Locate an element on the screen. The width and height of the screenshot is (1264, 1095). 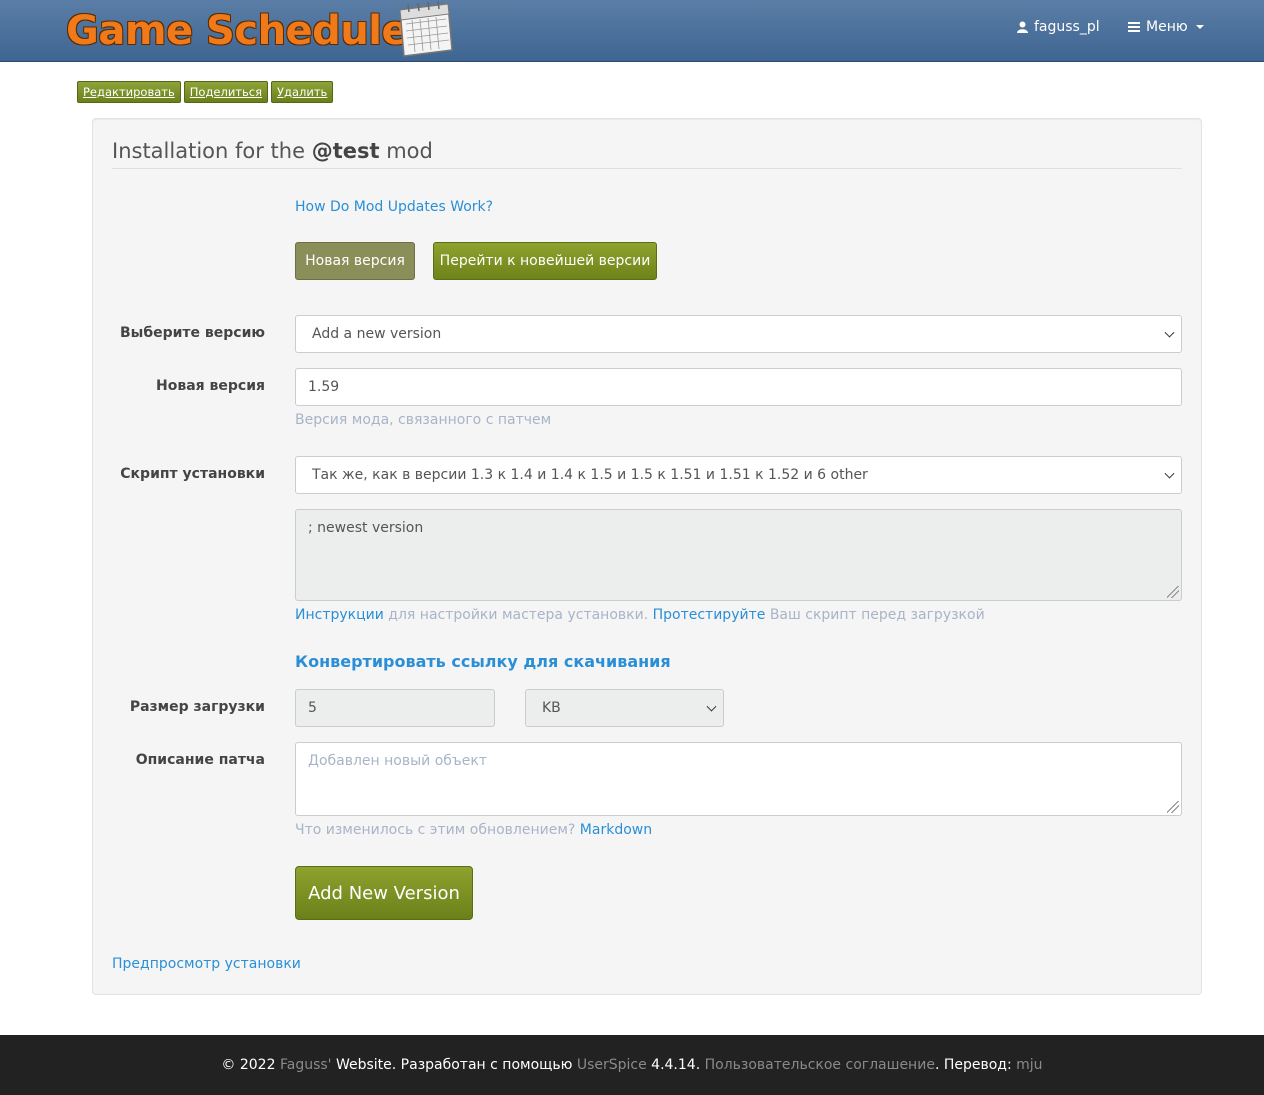
user-icon is located at coordinates (1022, 27).